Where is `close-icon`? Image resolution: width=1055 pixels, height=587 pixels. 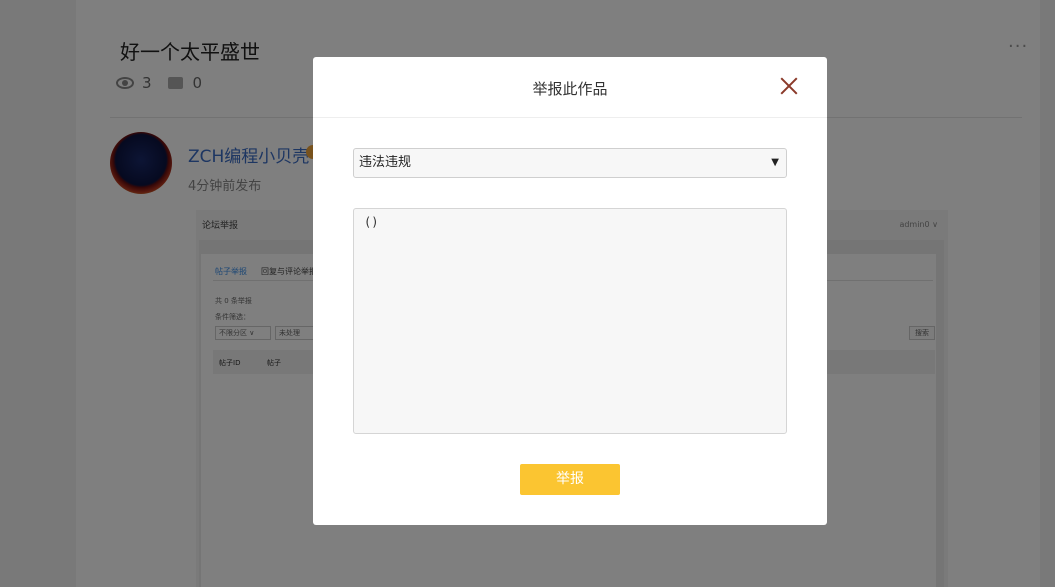 close-icon is located at coordinates (789, 86).